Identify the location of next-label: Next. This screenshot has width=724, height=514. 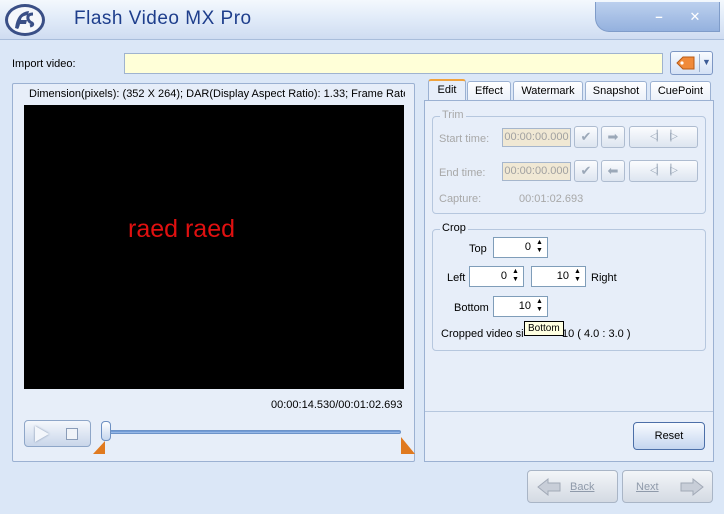
(647, 487).